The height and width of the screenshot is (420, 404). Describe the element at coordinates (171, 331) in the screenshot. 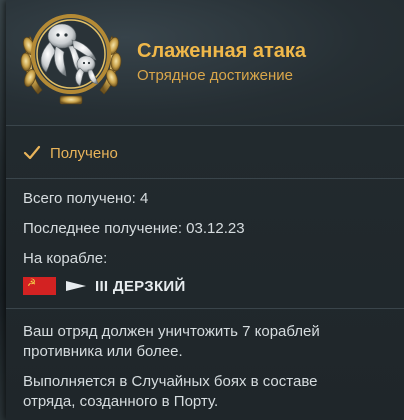

I see `description-text: Ваш отряд должен уничтожить 7 кораблей` at that location.